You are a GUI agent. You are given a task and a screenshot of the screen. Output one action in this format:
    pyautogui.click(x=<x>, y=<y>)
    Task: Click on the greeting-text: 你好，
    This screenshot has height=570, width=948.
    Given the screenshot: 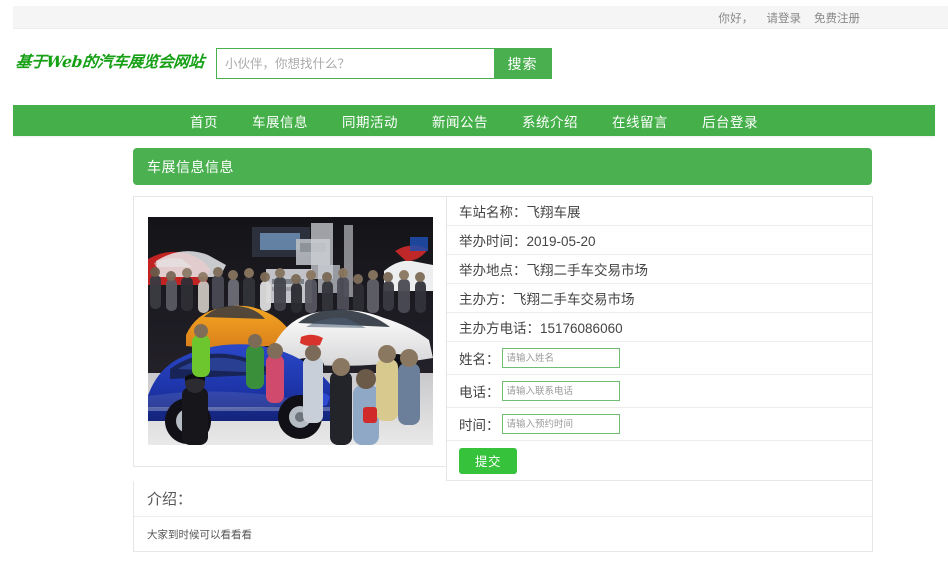 What is the action you would take?
    pyautogui.click(x=736, y=19)
    